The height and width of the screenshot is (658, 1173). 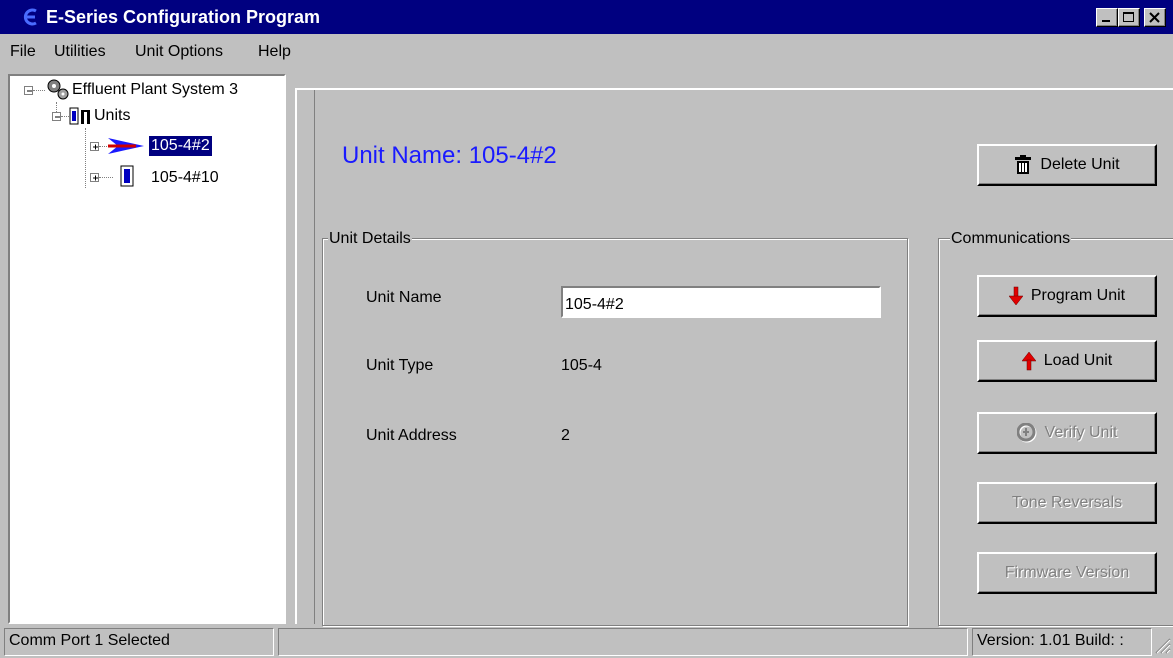 What do you see at coordinates (30, 17) in the screenshot?
I see `app-icon` at bounding box center [30, 17].